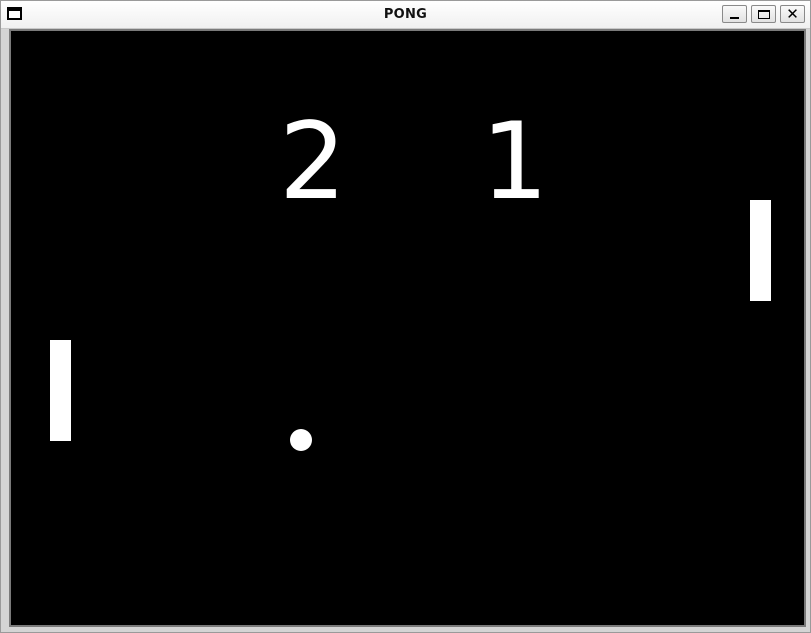 This screenshot has width=811, height=633. I want to click on minimize-icon, so click(734, 17).